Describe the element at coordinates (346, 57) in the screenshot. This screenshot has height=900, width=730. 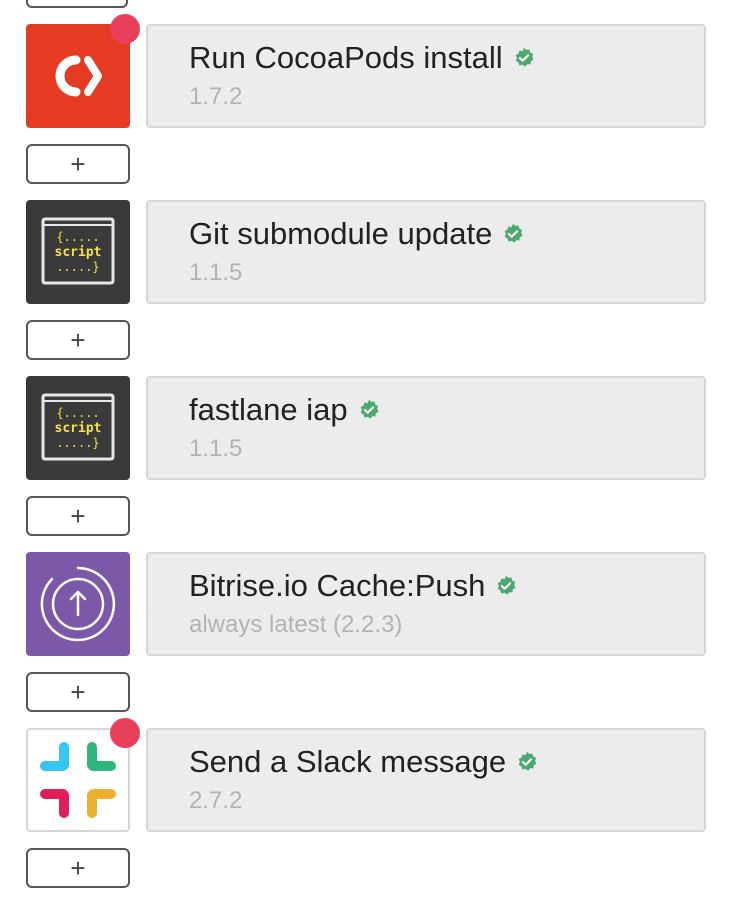
I see `step-title: Run CocoaPods install` at that location.